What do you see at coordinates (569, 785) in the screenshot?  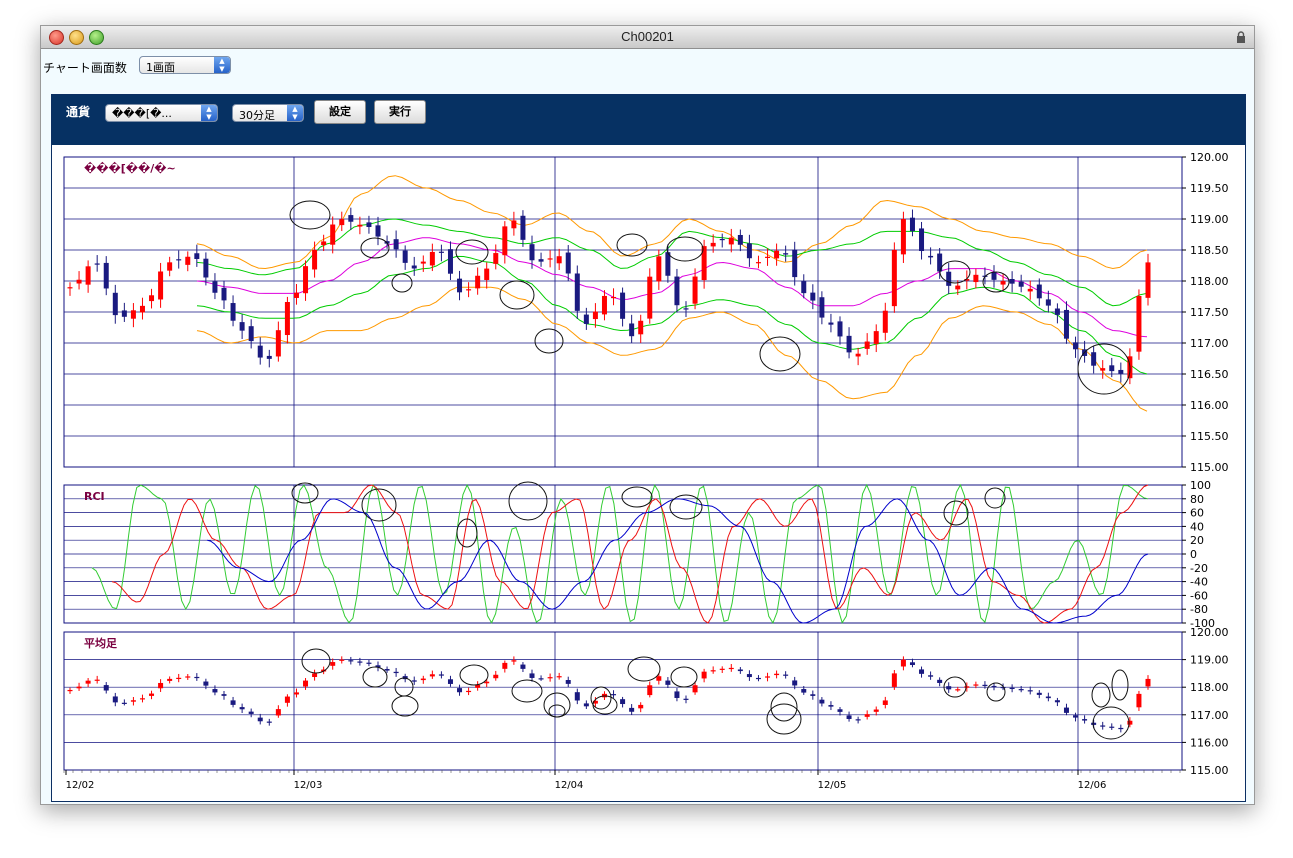 I see `x-tick-label: 12/04` at bounding box center [569, 785].